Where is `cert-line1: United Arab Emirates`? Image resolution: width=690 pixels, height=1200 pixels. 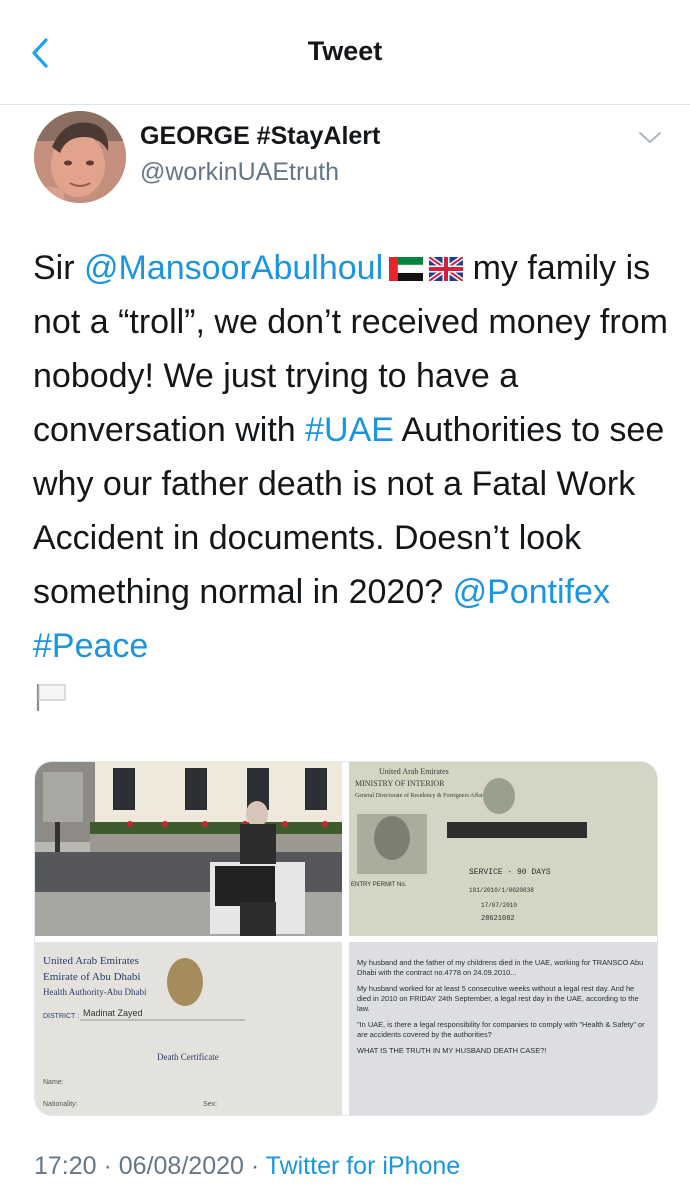 cert-line1: United Arab Emirates is located at coordinates (91, 961).